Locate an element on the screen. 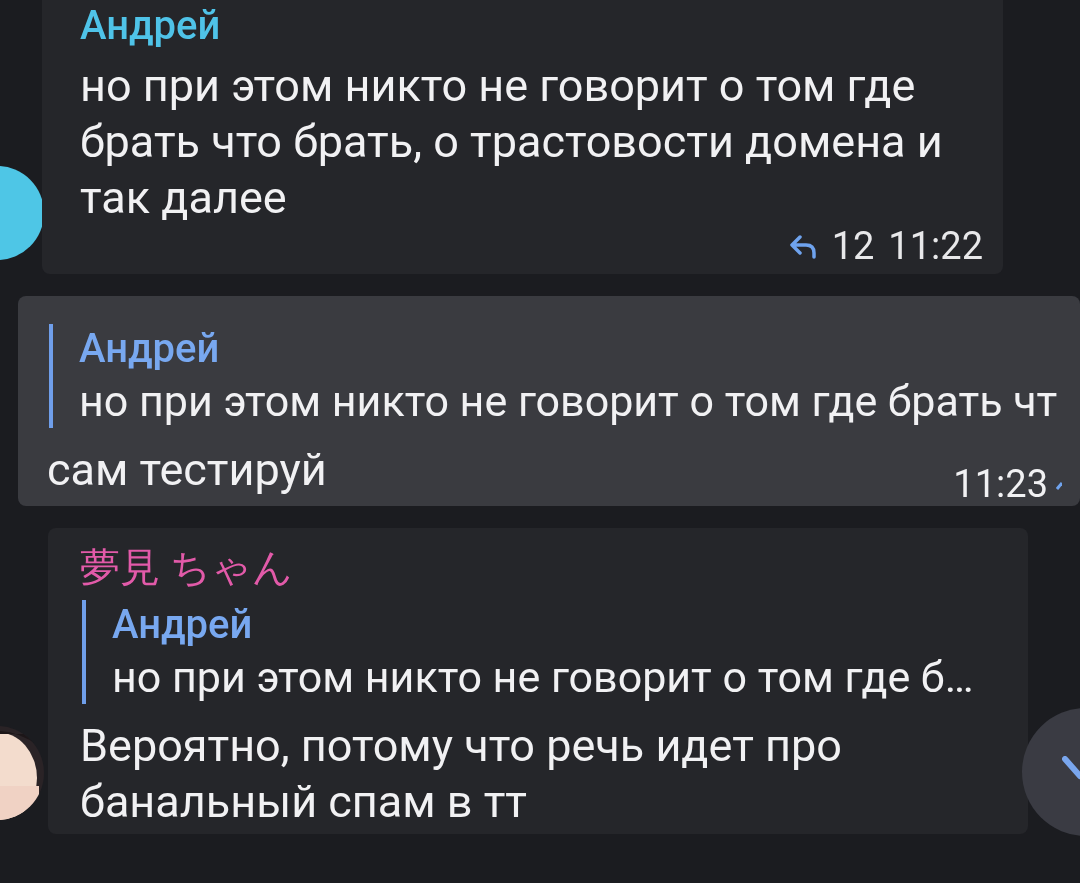 The image size is (1080, 883). chevron-down-icon is located at coordinates (1071, 769).